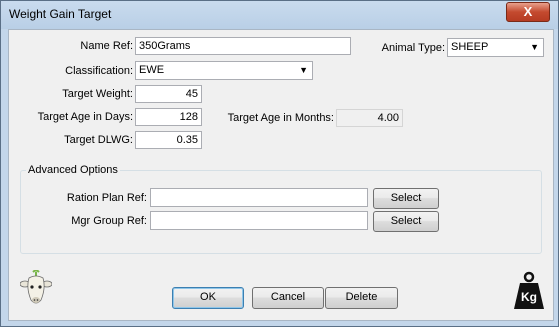 The height and width of the screenshot is (327, 559). What do you see at coordinates (85, 117) in the screenshot?
I see `target-age-days-label: Target Age in Days:` at bounding box center [85, 117].